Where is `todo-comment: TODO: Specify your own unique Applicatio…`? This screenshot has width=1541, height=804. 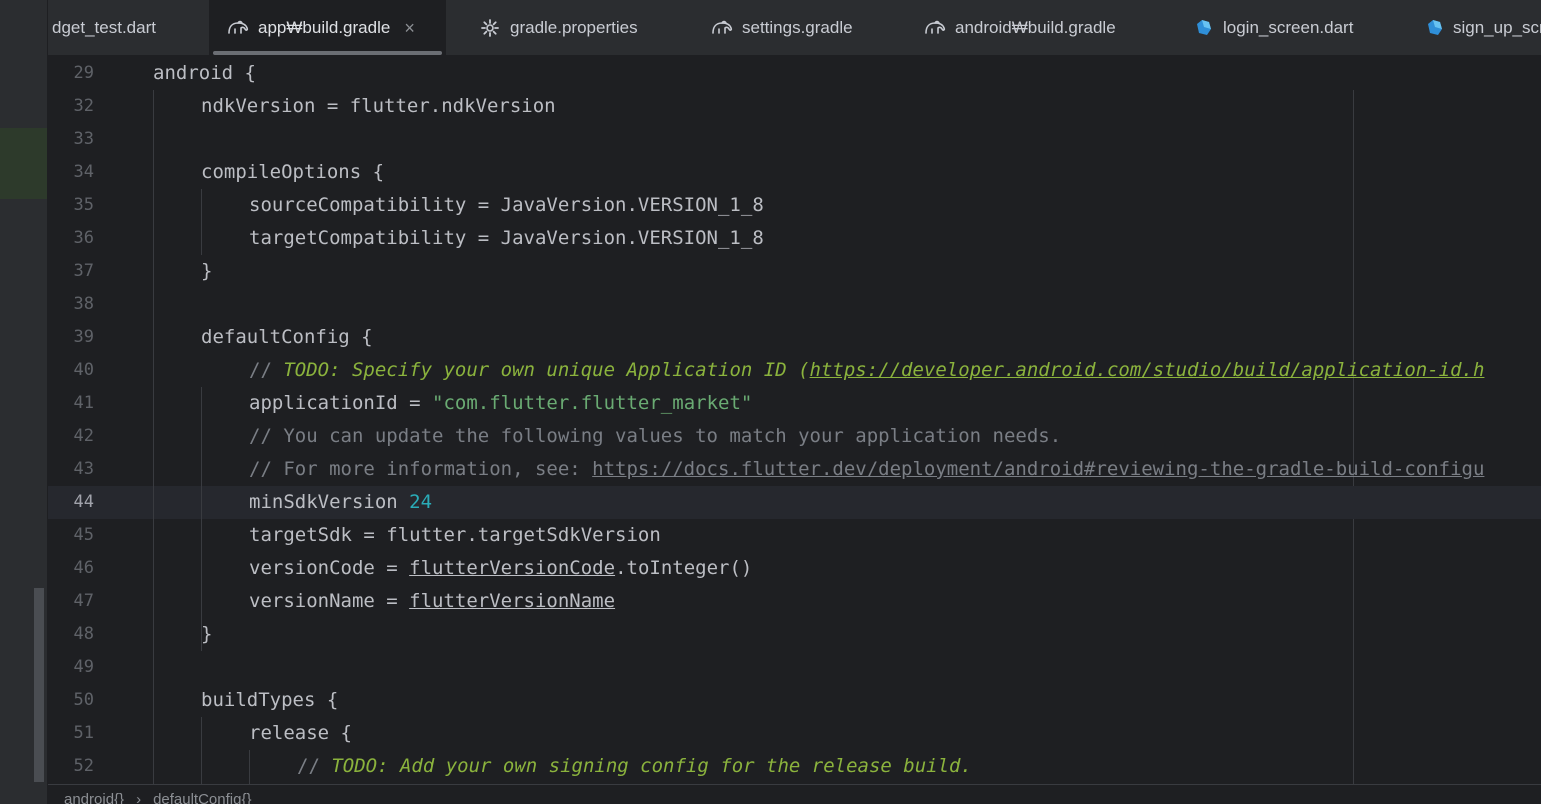
todo-comment: TODO: Specify your own unique Applicatio… is located at coordinates (546, 370).